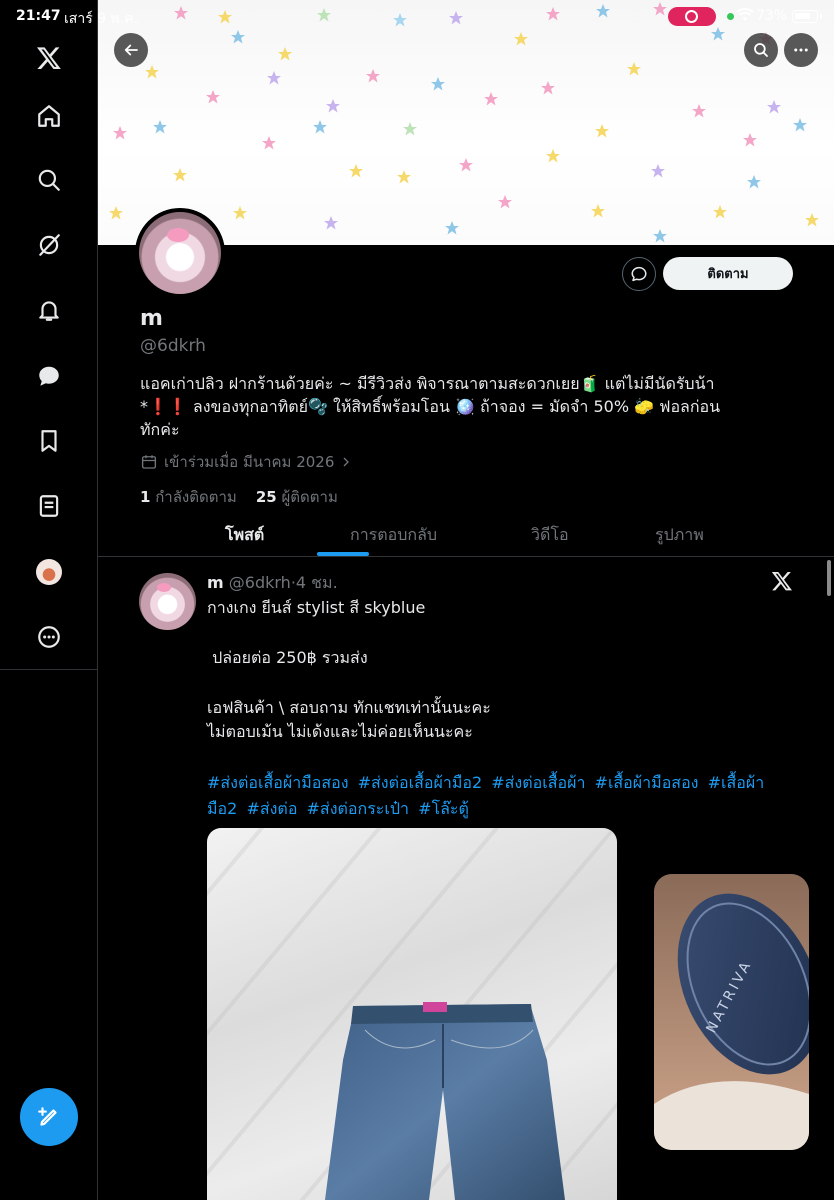  Describe the element at coordinates (180, 253) in the screenshot. I see `profile-avatar-large` at that location.